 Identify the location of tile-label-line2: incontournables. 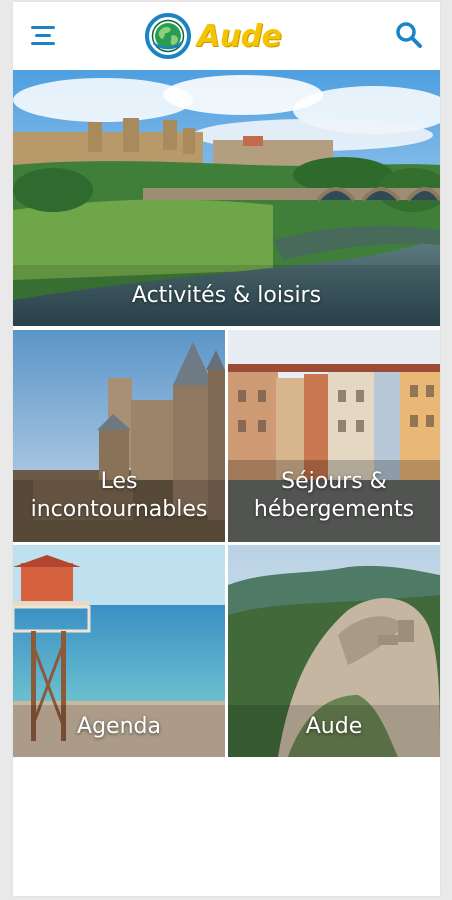
(119, 509).